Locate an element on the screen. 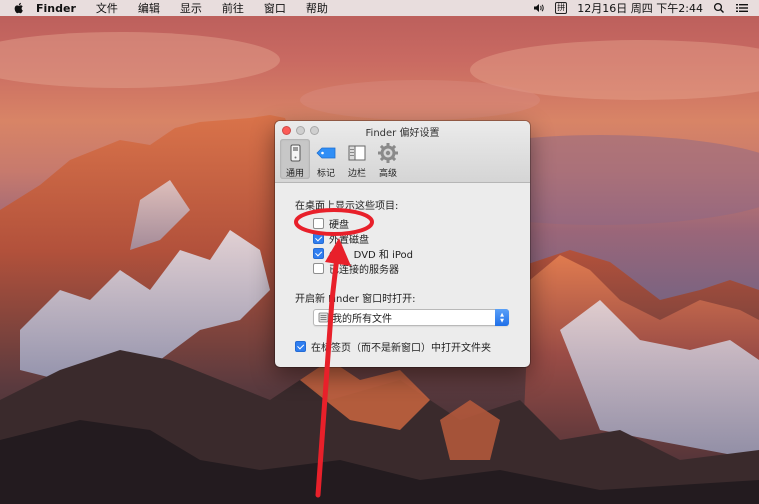 This screenshot has height=504, width=759. gear-icon is located at coordinates (388, 153).